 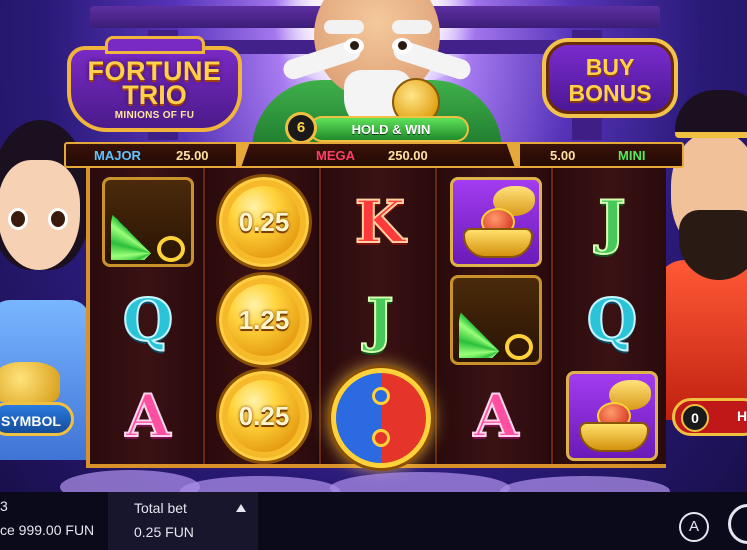 I want to click on jackpot-major-label: MAJOR, so click(x=117, y=155).